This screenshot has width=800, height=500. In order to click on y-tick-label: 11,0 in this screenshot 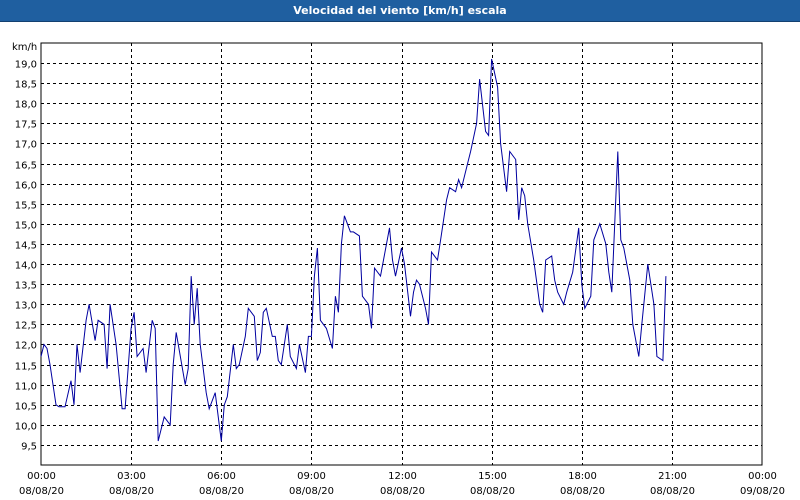, I will do `click(26, 387)`.